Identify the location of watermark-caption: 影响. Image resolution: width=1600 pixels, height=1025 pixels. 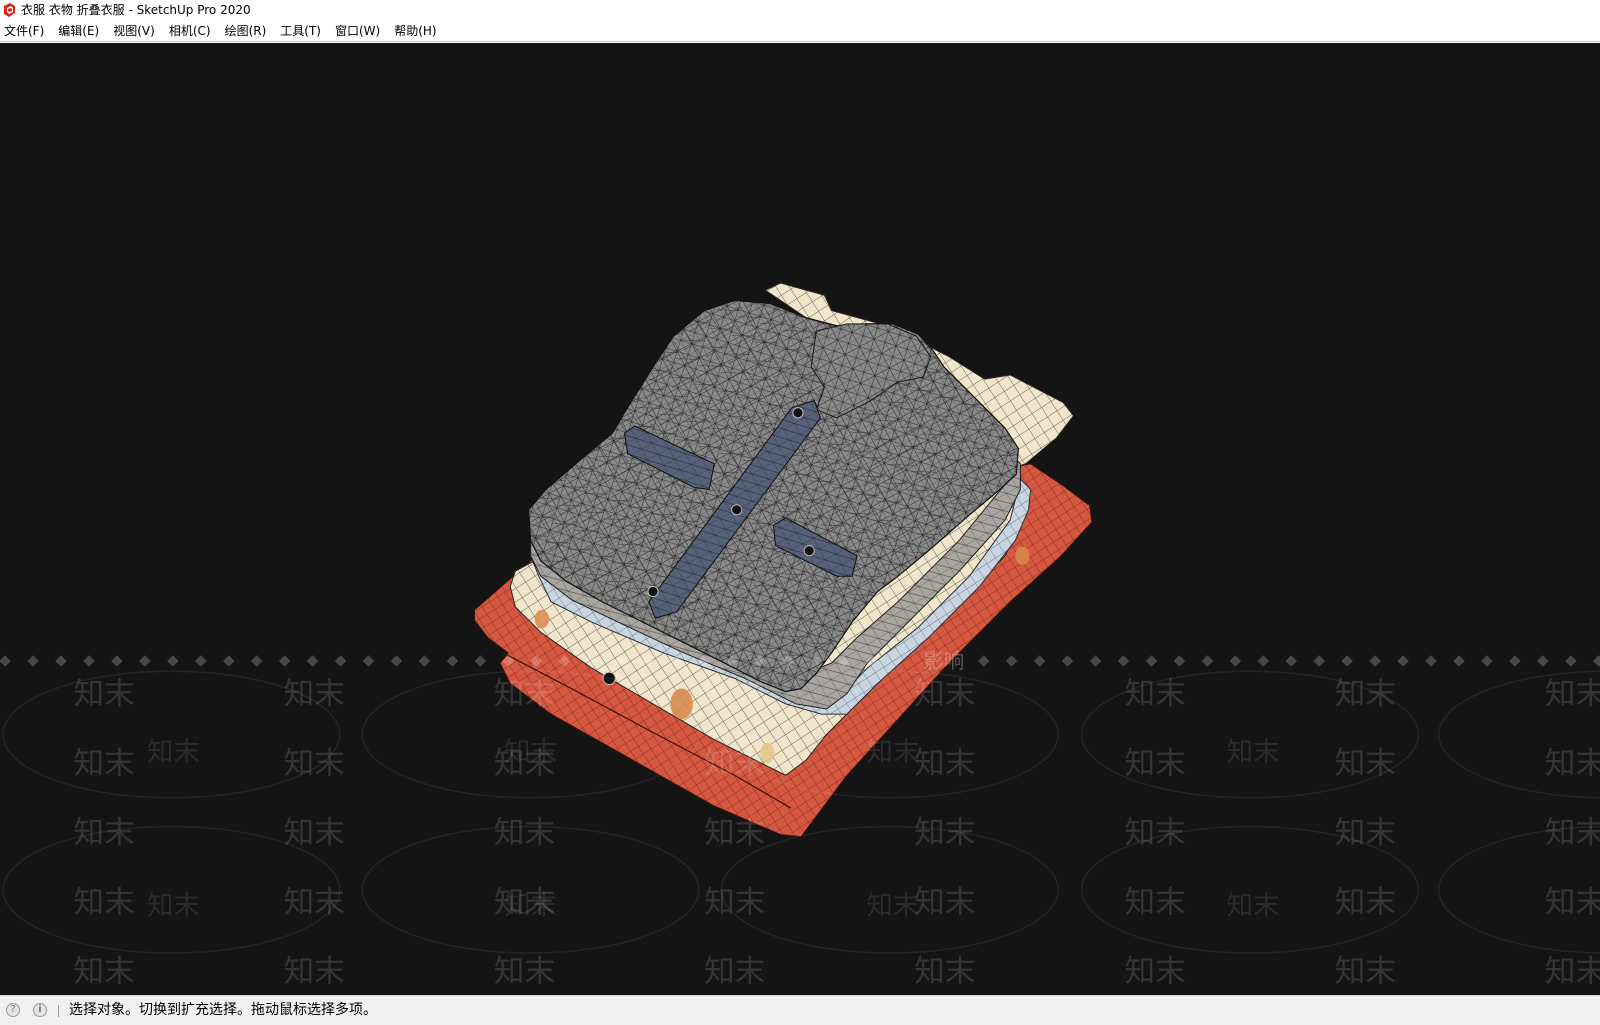
(943, 661).